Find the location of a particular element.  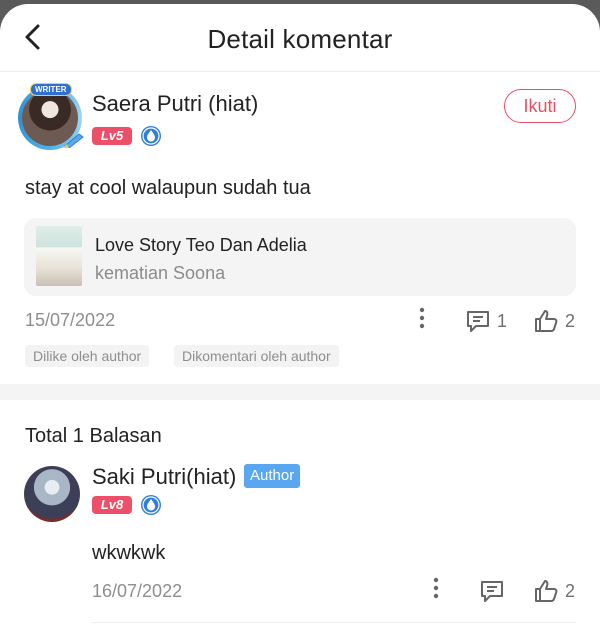

follow-button: Ikuti is located at coordinates (540, 106).